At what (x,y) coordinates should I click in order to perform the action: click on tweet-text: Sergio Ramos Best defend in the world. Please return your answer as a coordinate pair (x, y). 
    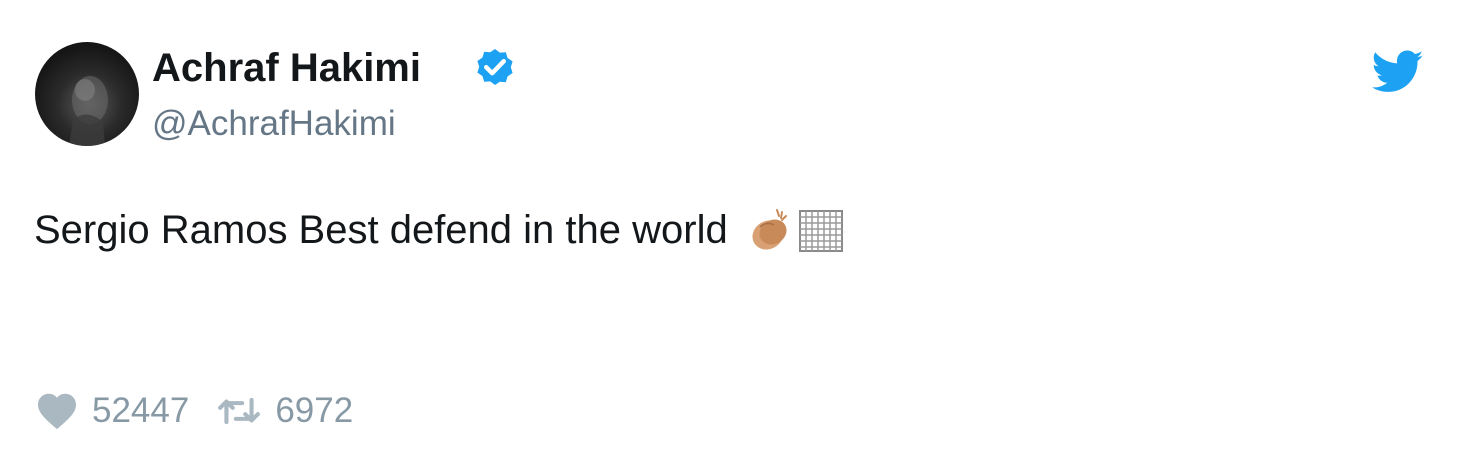
    Looking at the image, I should click on (439, 230).